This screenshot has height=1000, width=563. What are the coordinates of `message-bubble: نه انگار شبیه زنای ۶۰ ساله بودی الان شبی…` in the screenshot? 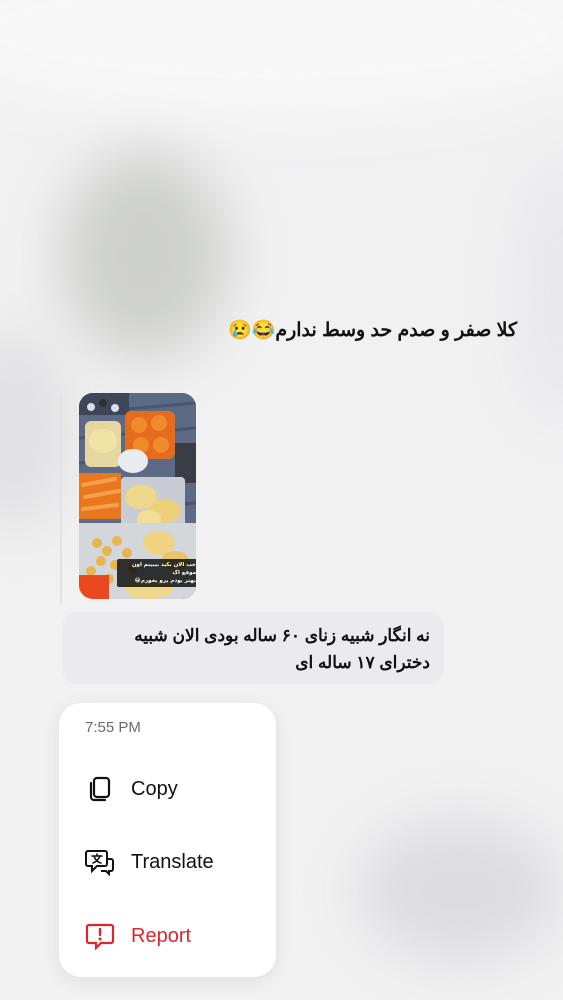 It's located at (253, 648).